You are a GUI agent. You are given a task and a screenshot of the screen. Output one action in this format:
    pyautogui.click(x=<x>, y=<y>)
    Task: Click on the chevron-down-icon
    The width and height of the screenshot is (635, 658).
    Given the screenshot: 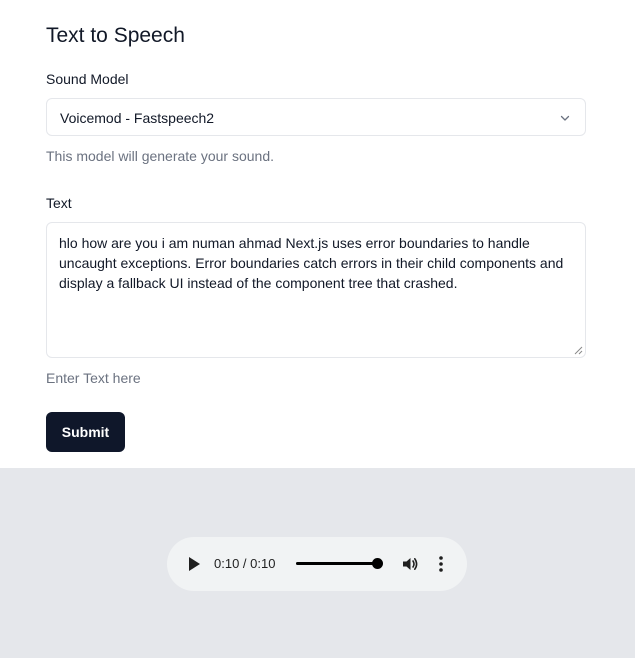 What is the action you would take?
    pyautogui.click(x=565, y=118)
    